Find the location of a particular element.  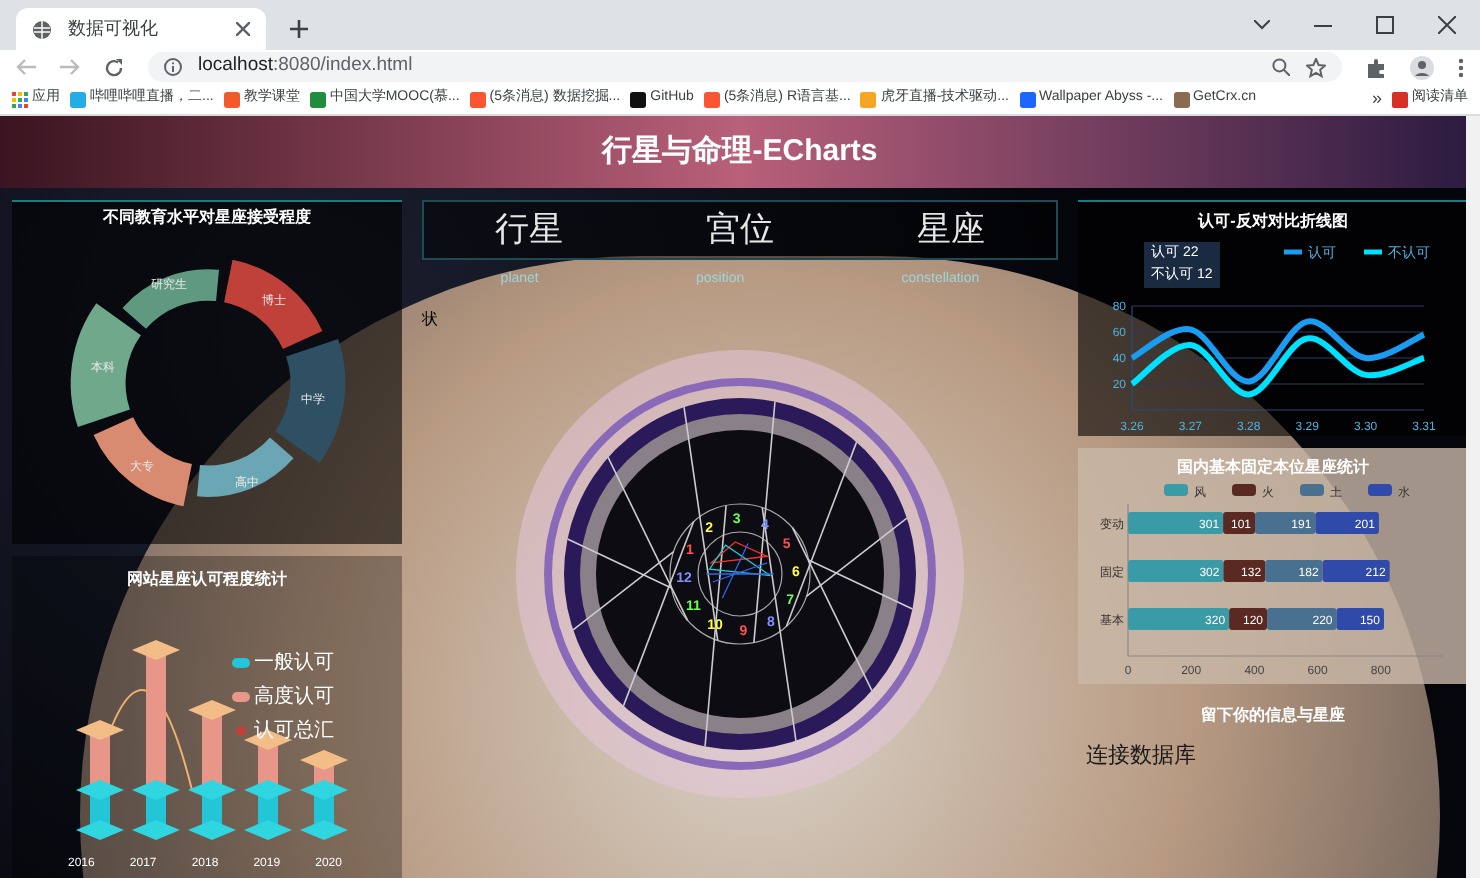

new-tab-icon is located at coordinates (299, 29).